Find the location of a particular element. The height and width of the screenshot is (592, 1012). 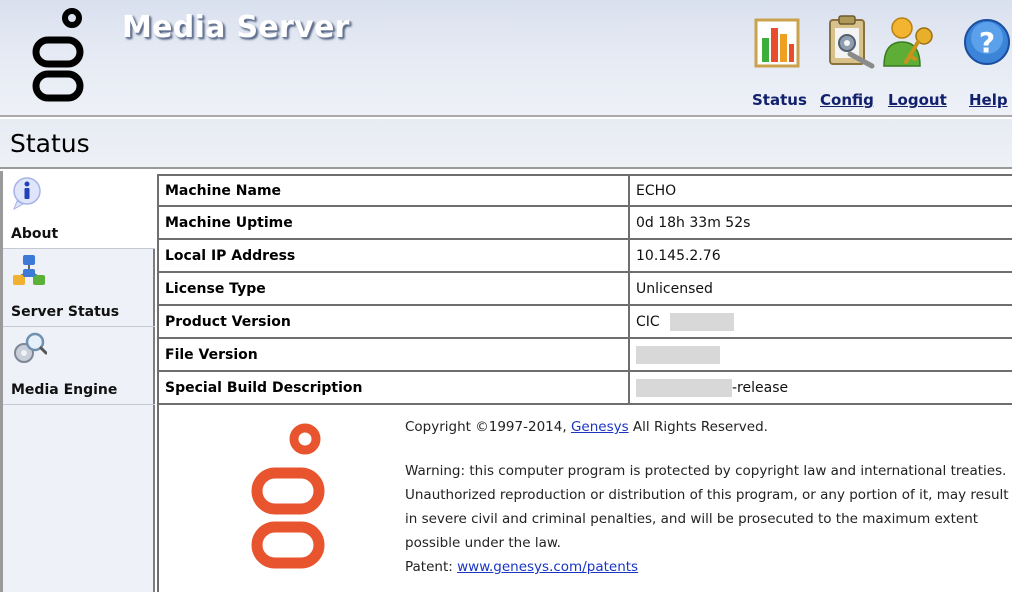

row-key: Machine Name is located at coordinates (392, 190).